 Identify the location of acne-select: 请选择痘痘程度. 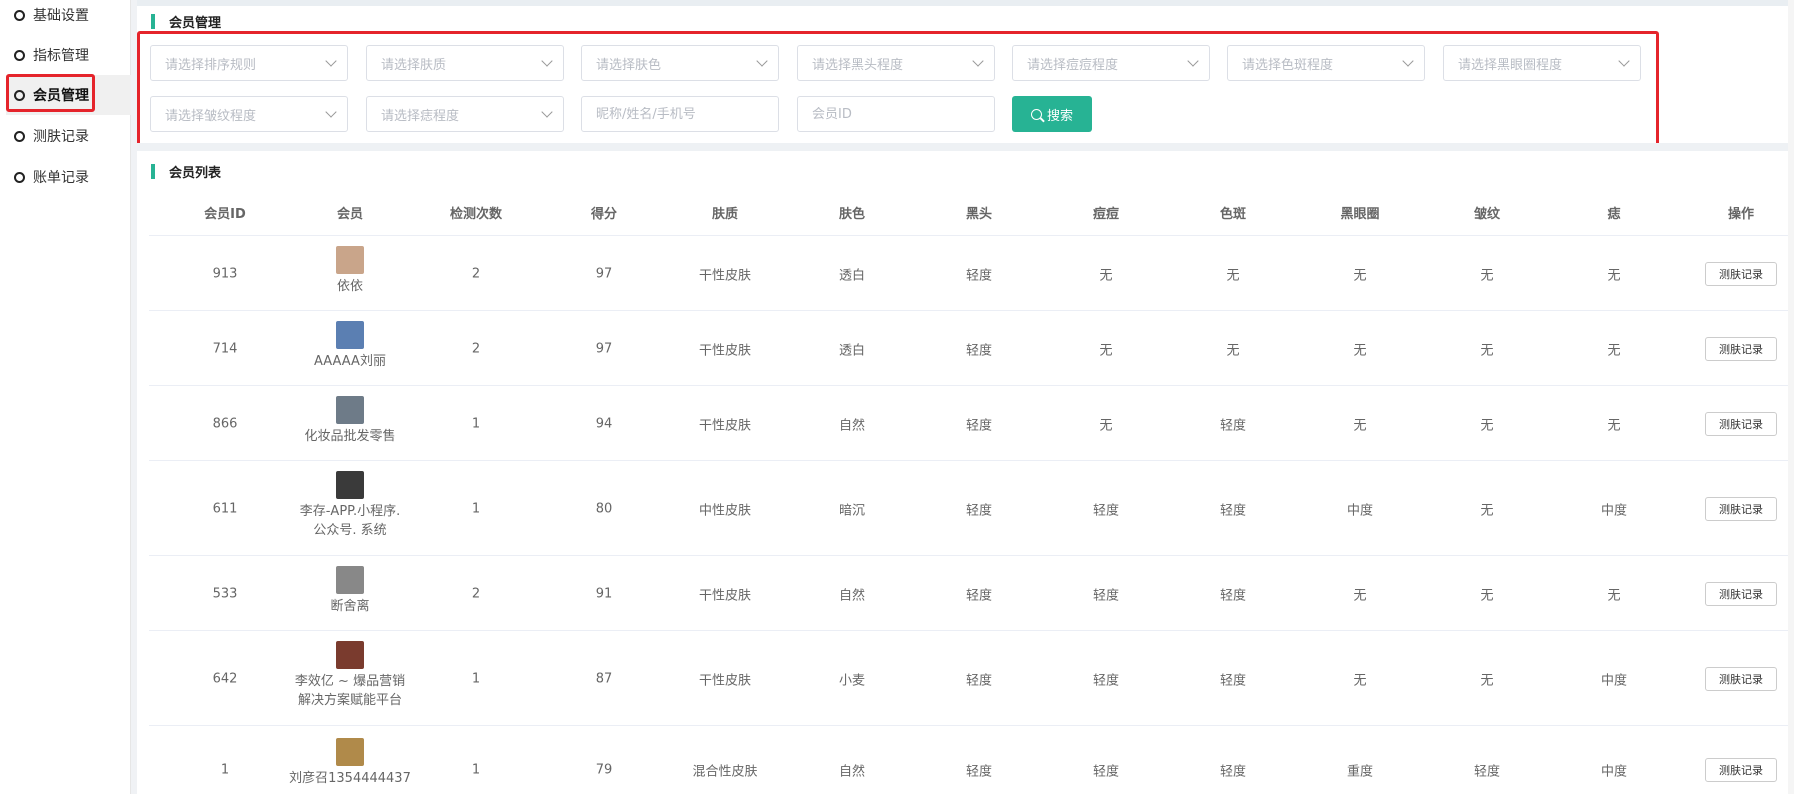
(1111, 63).